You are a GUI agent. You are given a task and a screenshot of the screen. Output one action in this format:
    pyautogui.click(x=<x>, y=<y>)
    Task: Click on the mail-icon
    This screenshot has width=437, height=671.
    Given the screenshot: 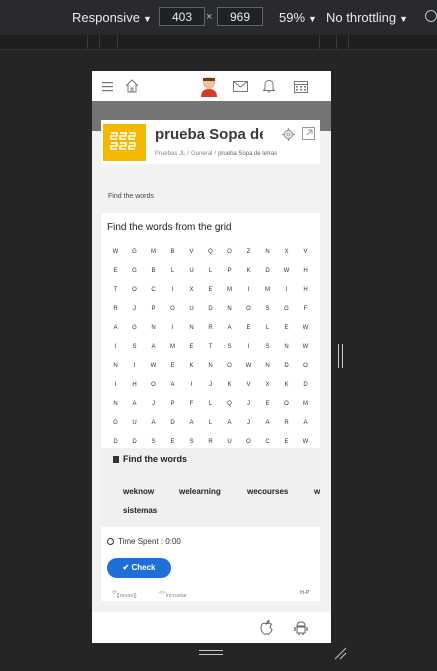 What is the action you would take?
    pyautogui.click(x=240, y=86)
    